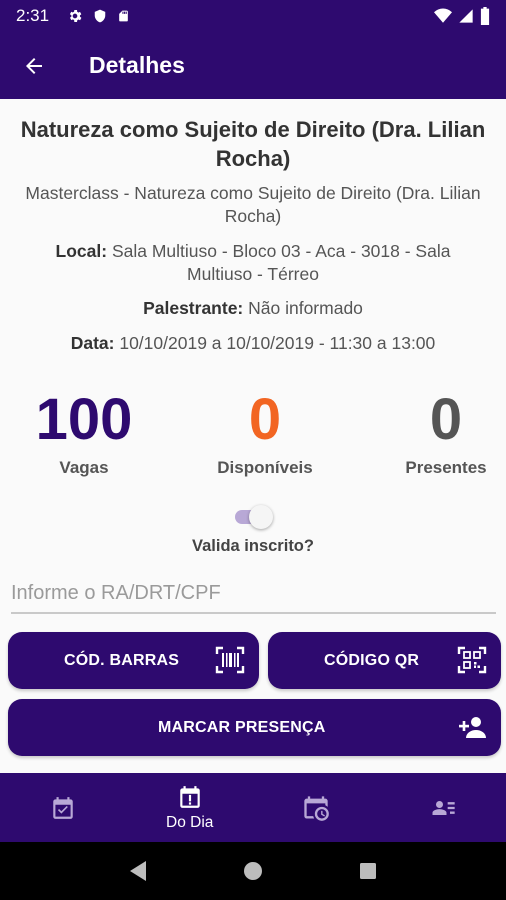  What do you see at coordinates (443, 15) in the screenshot?
I see `wifi-icon` at bounding box center [443, 15].